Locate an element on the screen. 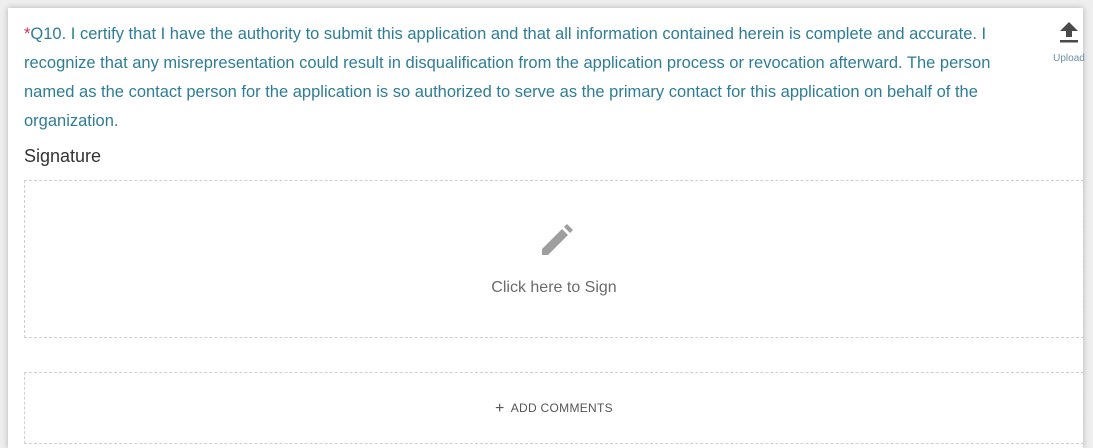 This screenshot has width=1093, height=448. add-comments-label: ADD COMMENTS is located at coordinates (561, 408).